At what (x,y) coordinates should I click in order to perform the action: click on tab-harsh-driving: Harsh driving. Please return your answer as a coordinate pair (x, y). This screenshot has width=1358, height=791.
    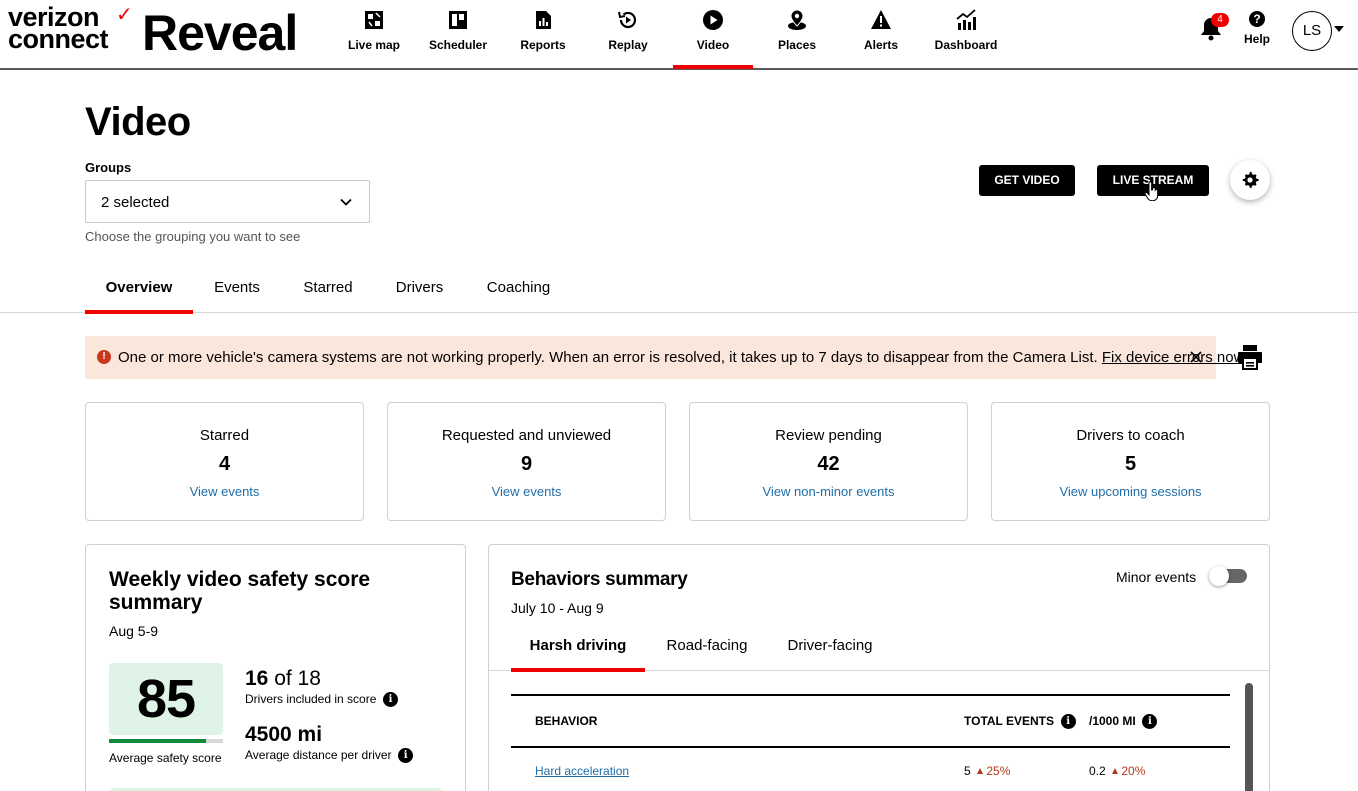
    Looking at the image, I should click on (578, 648).